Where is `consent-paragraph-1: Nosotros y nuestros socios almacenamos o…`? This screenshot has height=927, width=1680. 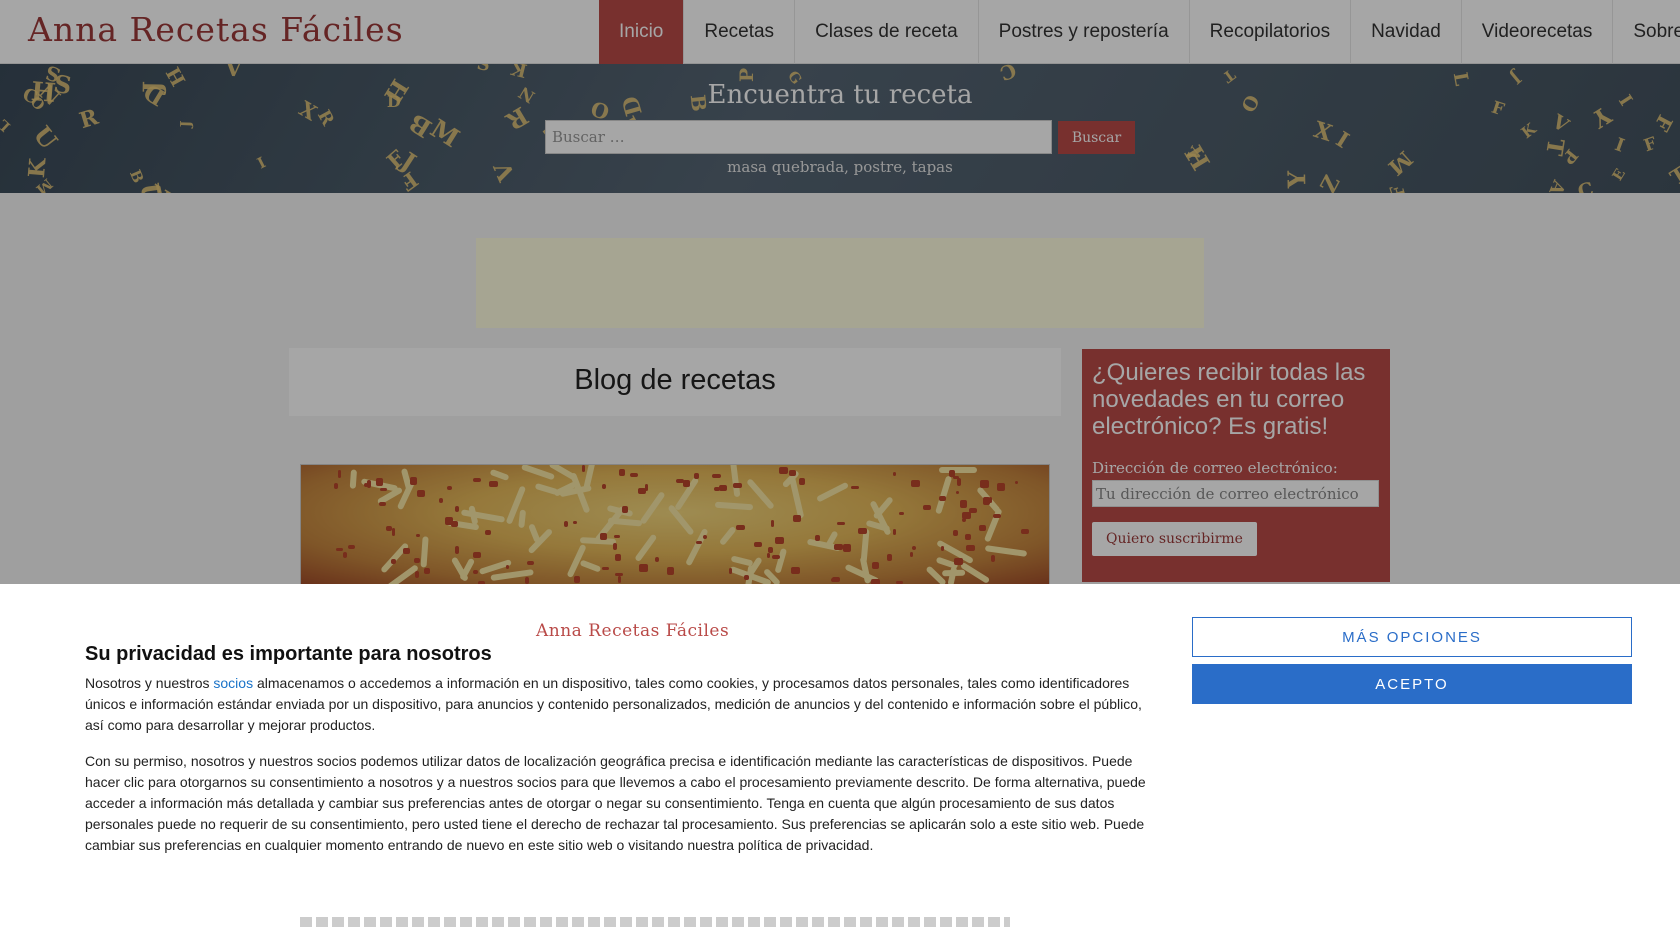
consent-paragraph-1: Nosotros y nuestros socios almacenamos o… is located at coordinates (617, 704).